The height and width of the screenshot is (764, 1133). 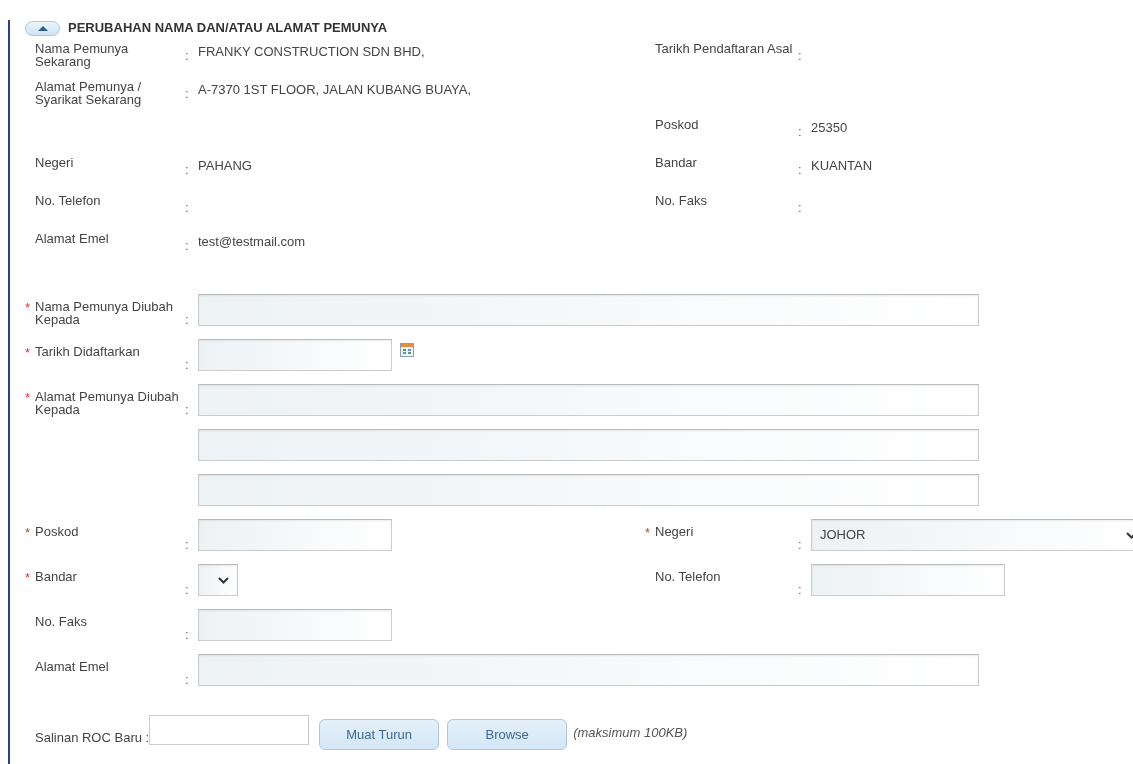 I want to click on calendar-icon, so click(x=407, y=350).